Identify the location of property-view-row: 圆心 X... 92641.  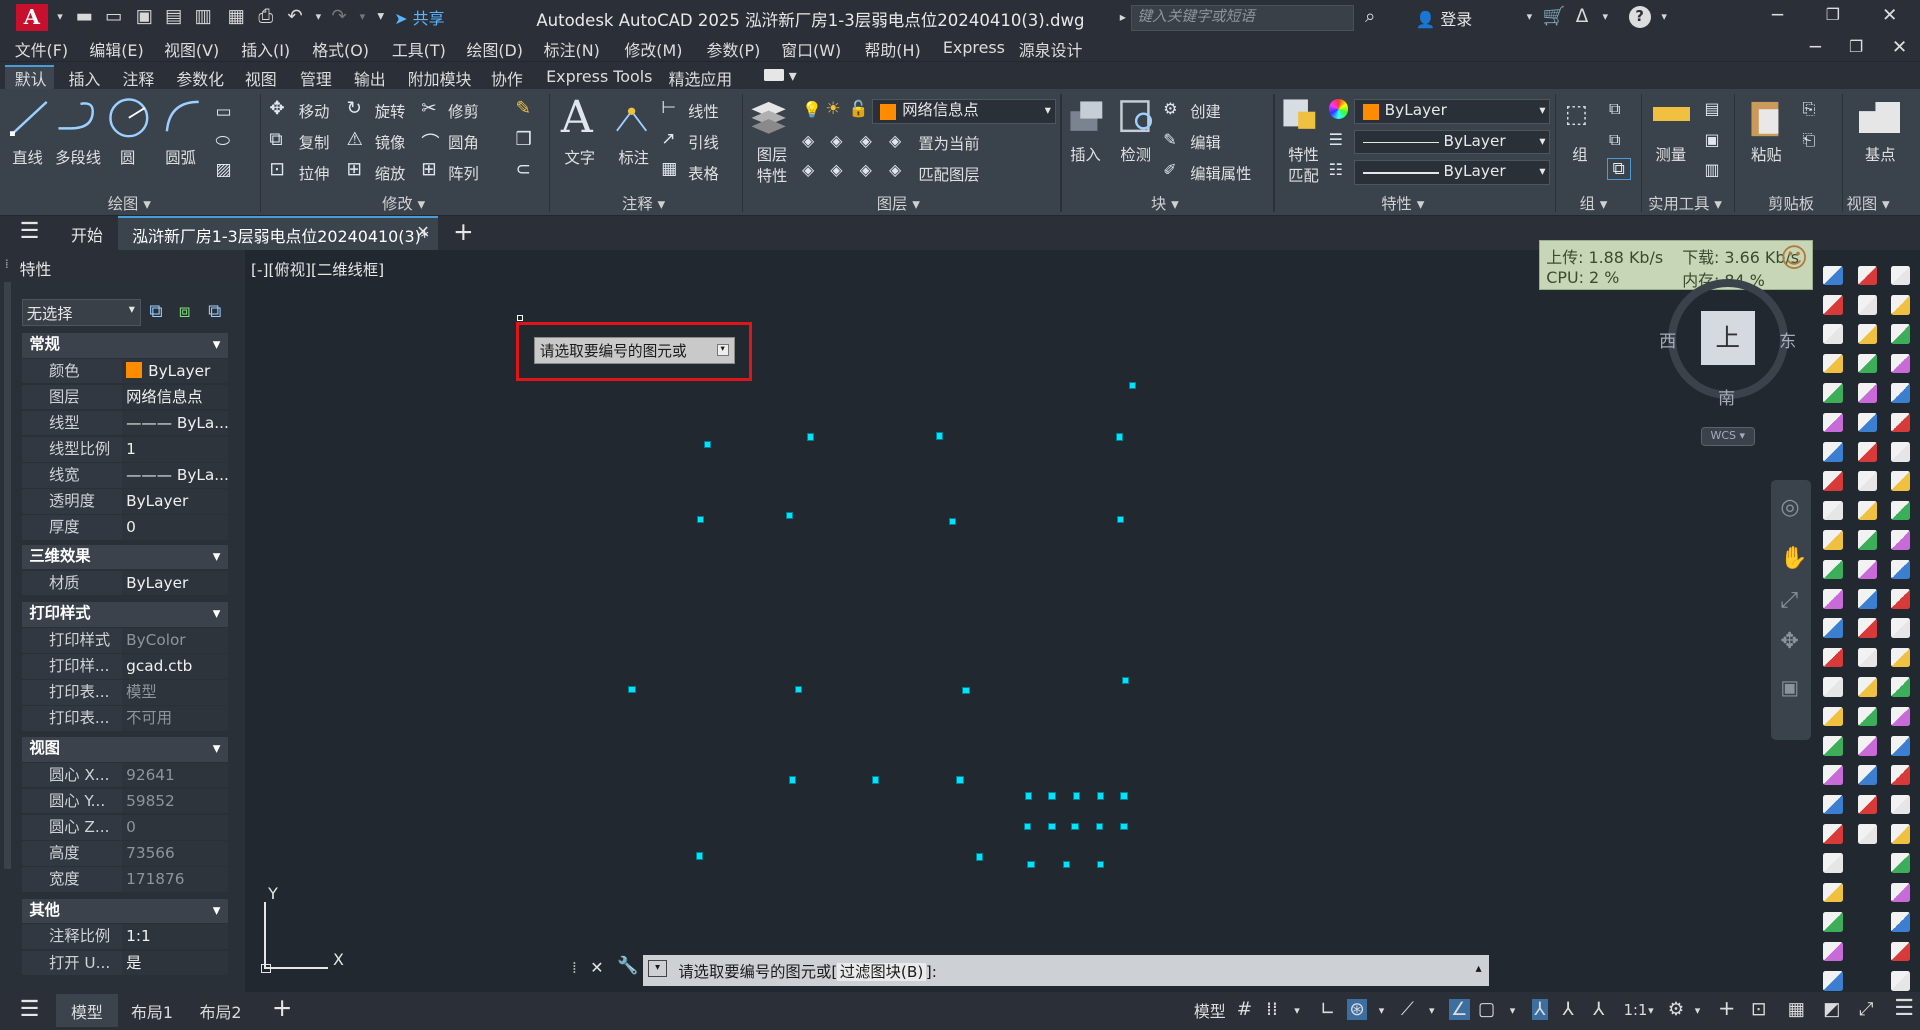
(125, 775).